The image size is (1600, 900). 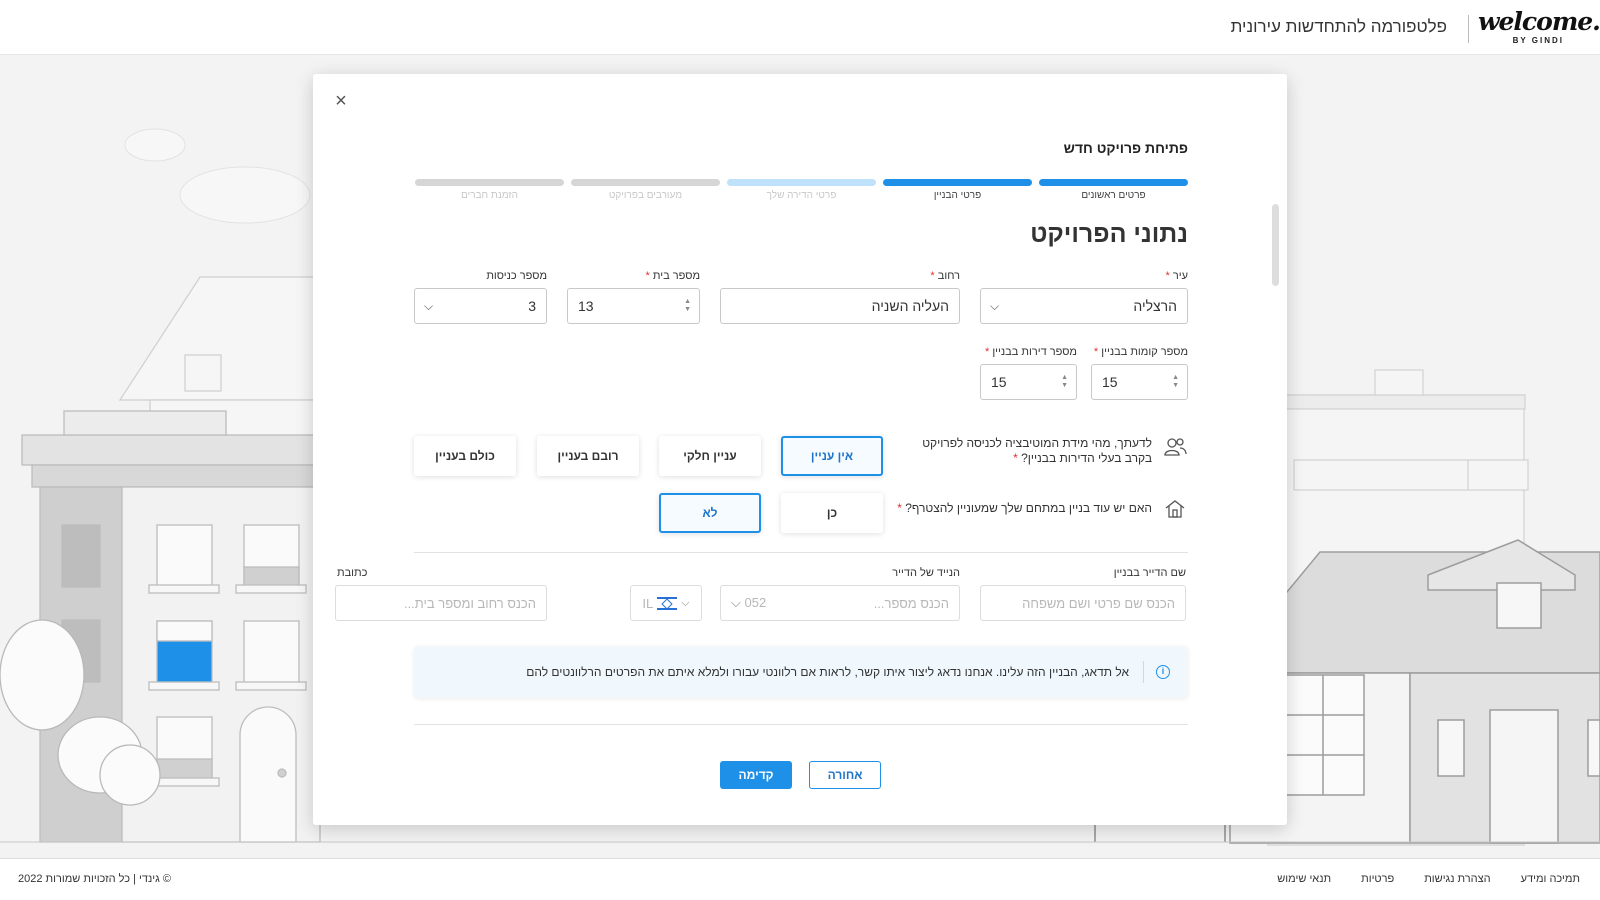 I want to click on step-apartment-details: פרטי הדירה שלך, so click(x=801, y=190).